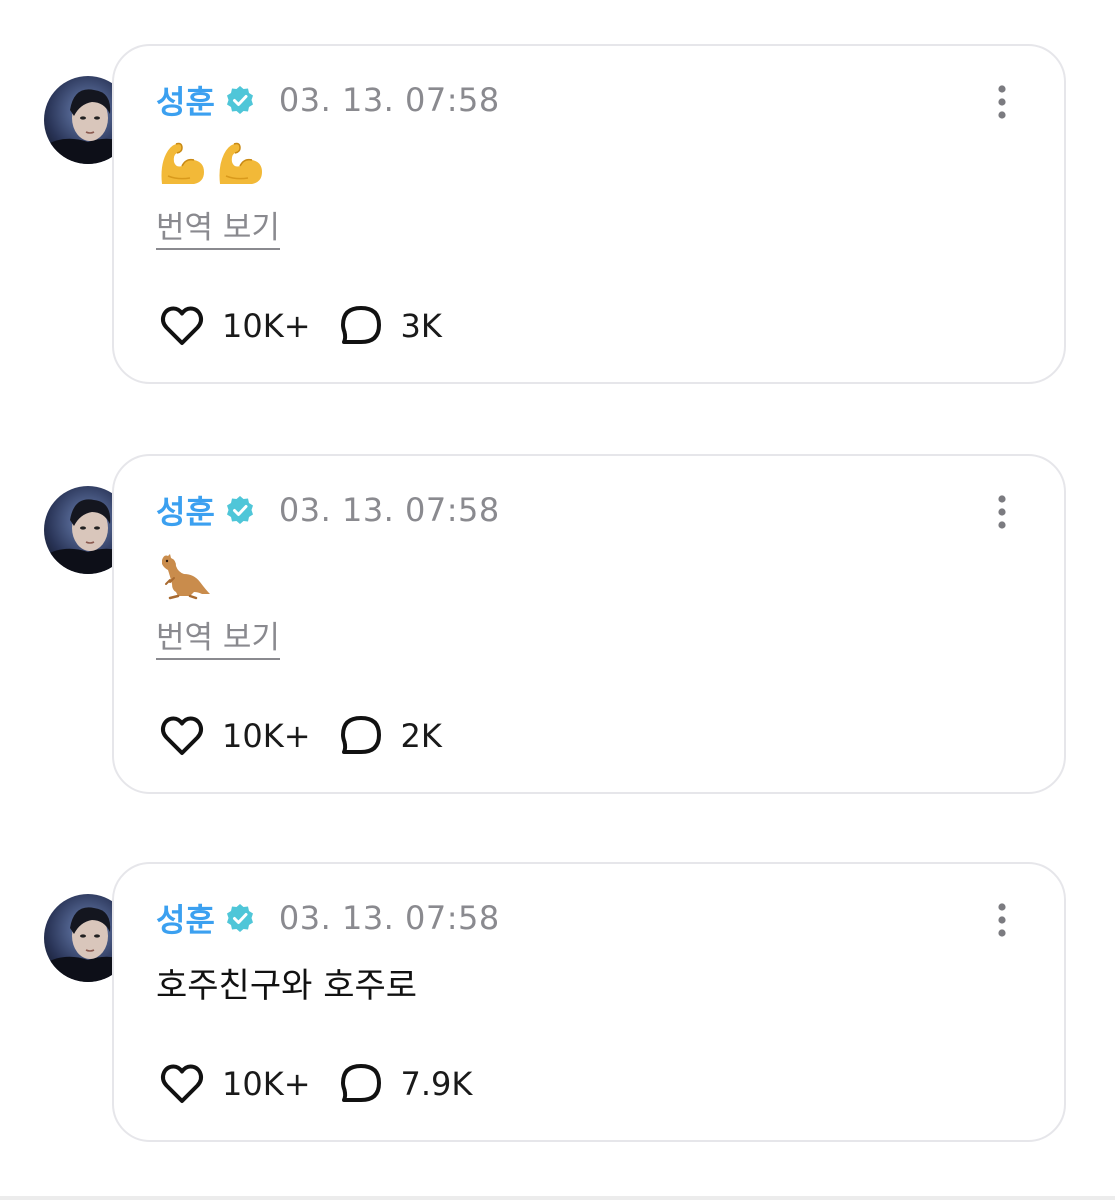 The width and height of the screenshot is (1115, 1200). What do you see at coordinates (313, 326) in the screenshot?
I see `post-stats: 10K+ 3K` at bounding box center [313, 326].